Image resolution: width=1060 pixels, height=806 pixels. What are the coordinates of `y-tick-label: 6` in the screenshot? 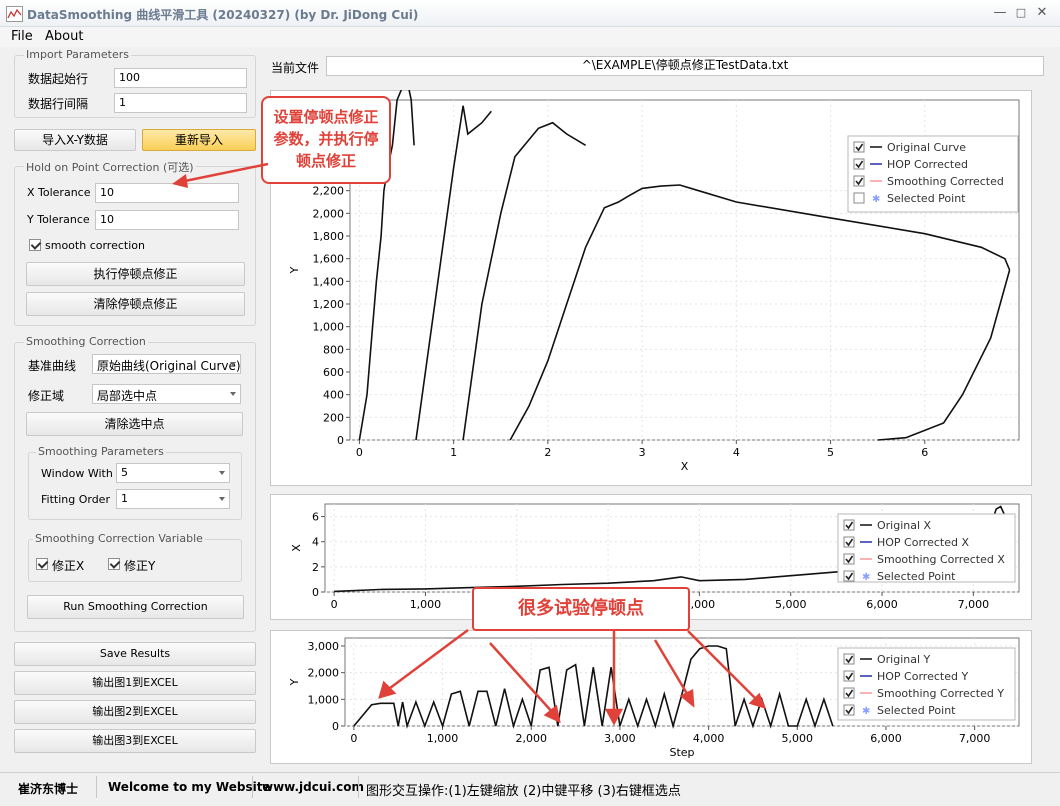 It's located at (315, 517).